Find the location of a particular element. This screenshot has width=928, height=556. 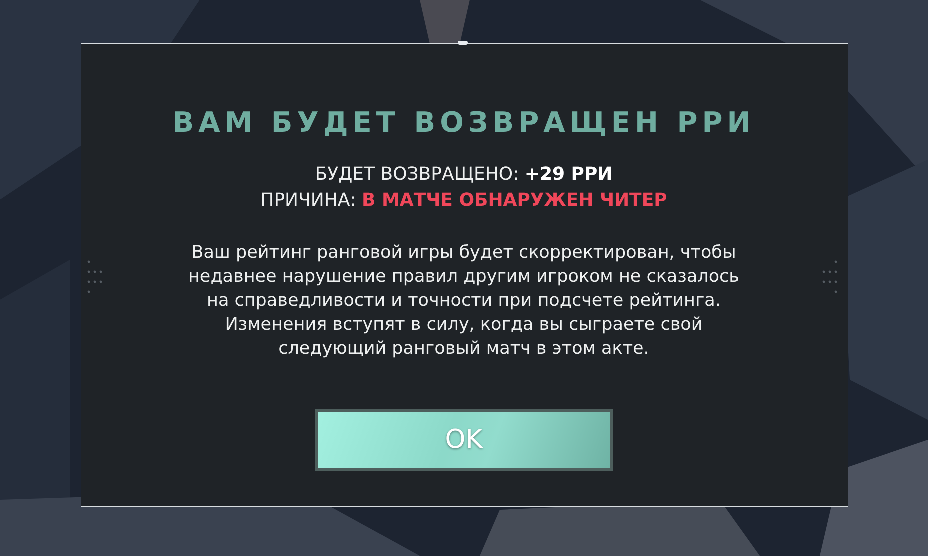

detail-line: БУДЕТ ВОЗВРАЩЕНО: +29 РРИ is located at coordinates (464, 175).